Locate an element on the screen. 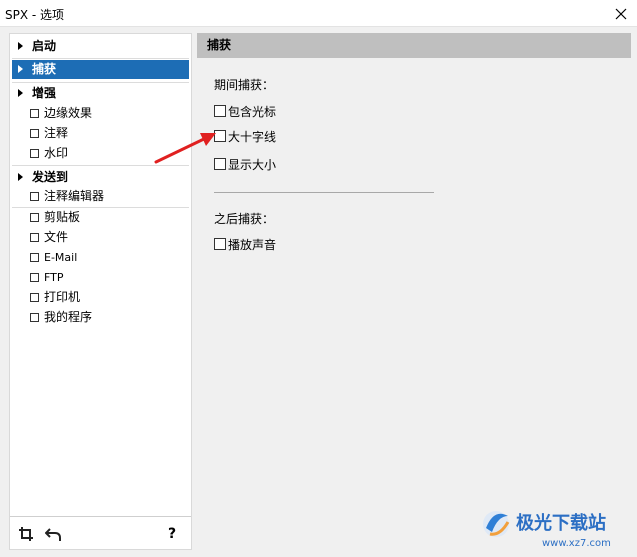 Image resolution: width=637 pixels, height=557 pixels. help-button: ? is located at coordinates (172, 534).